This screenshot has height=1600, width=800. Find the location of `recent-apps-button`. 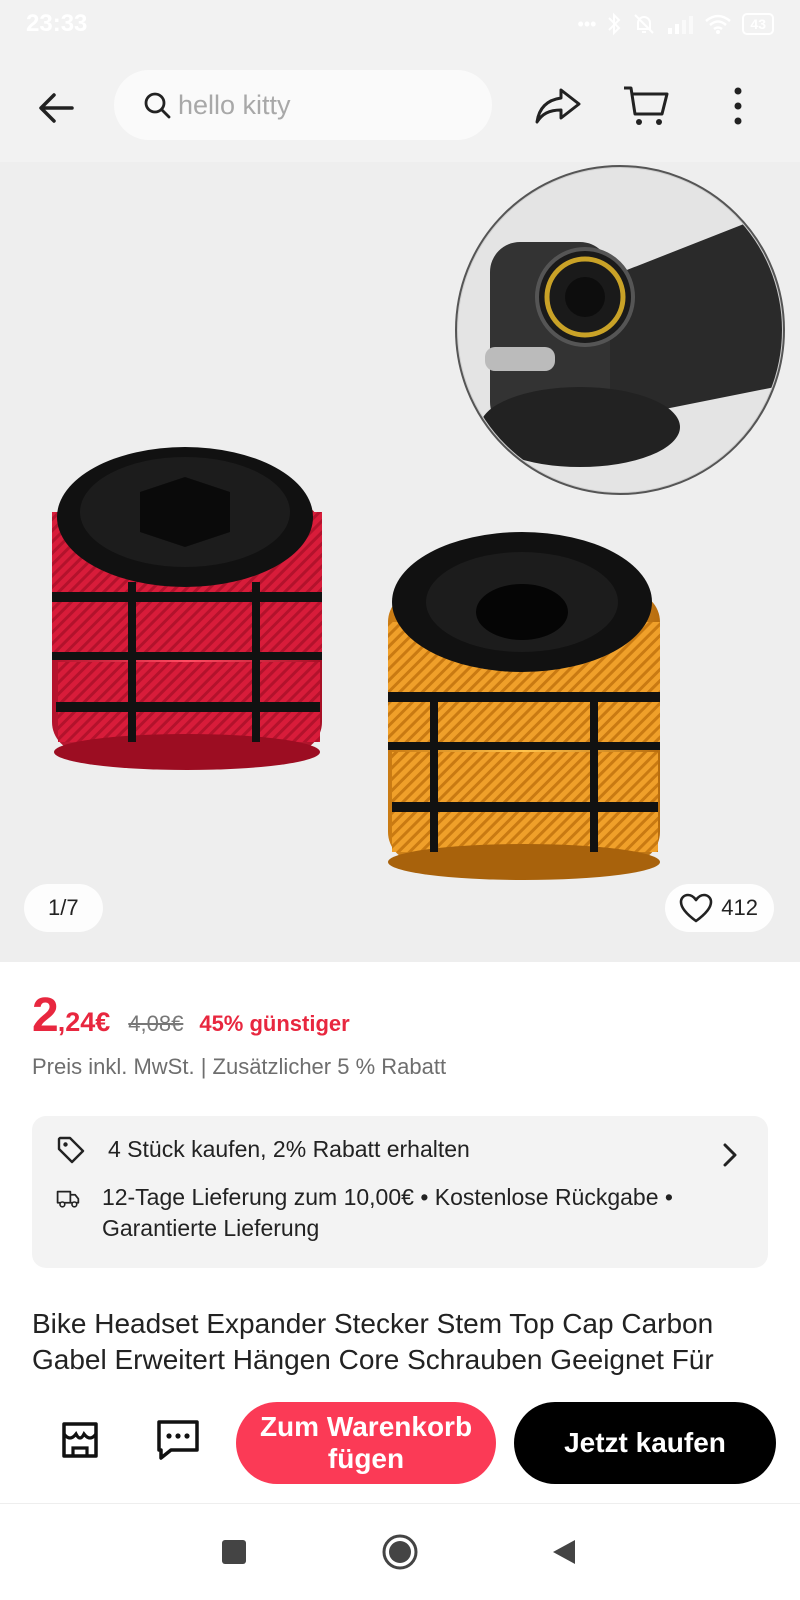

recent-apps-button is located at coordinates (234, 1552).